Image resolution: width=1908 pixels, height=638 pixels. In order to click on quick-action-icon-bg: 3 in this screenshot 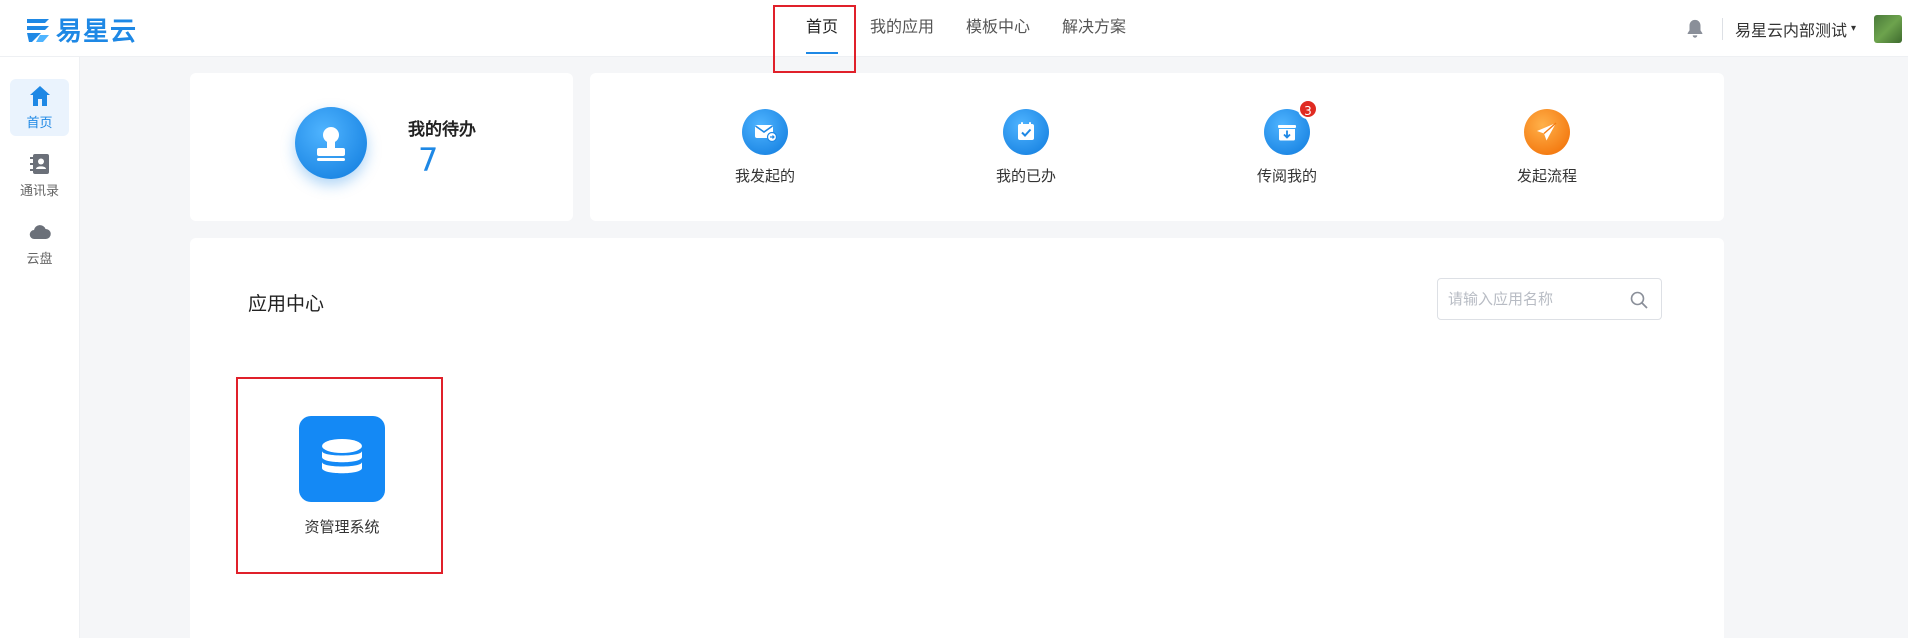, I will do `click(1291, 127)`.